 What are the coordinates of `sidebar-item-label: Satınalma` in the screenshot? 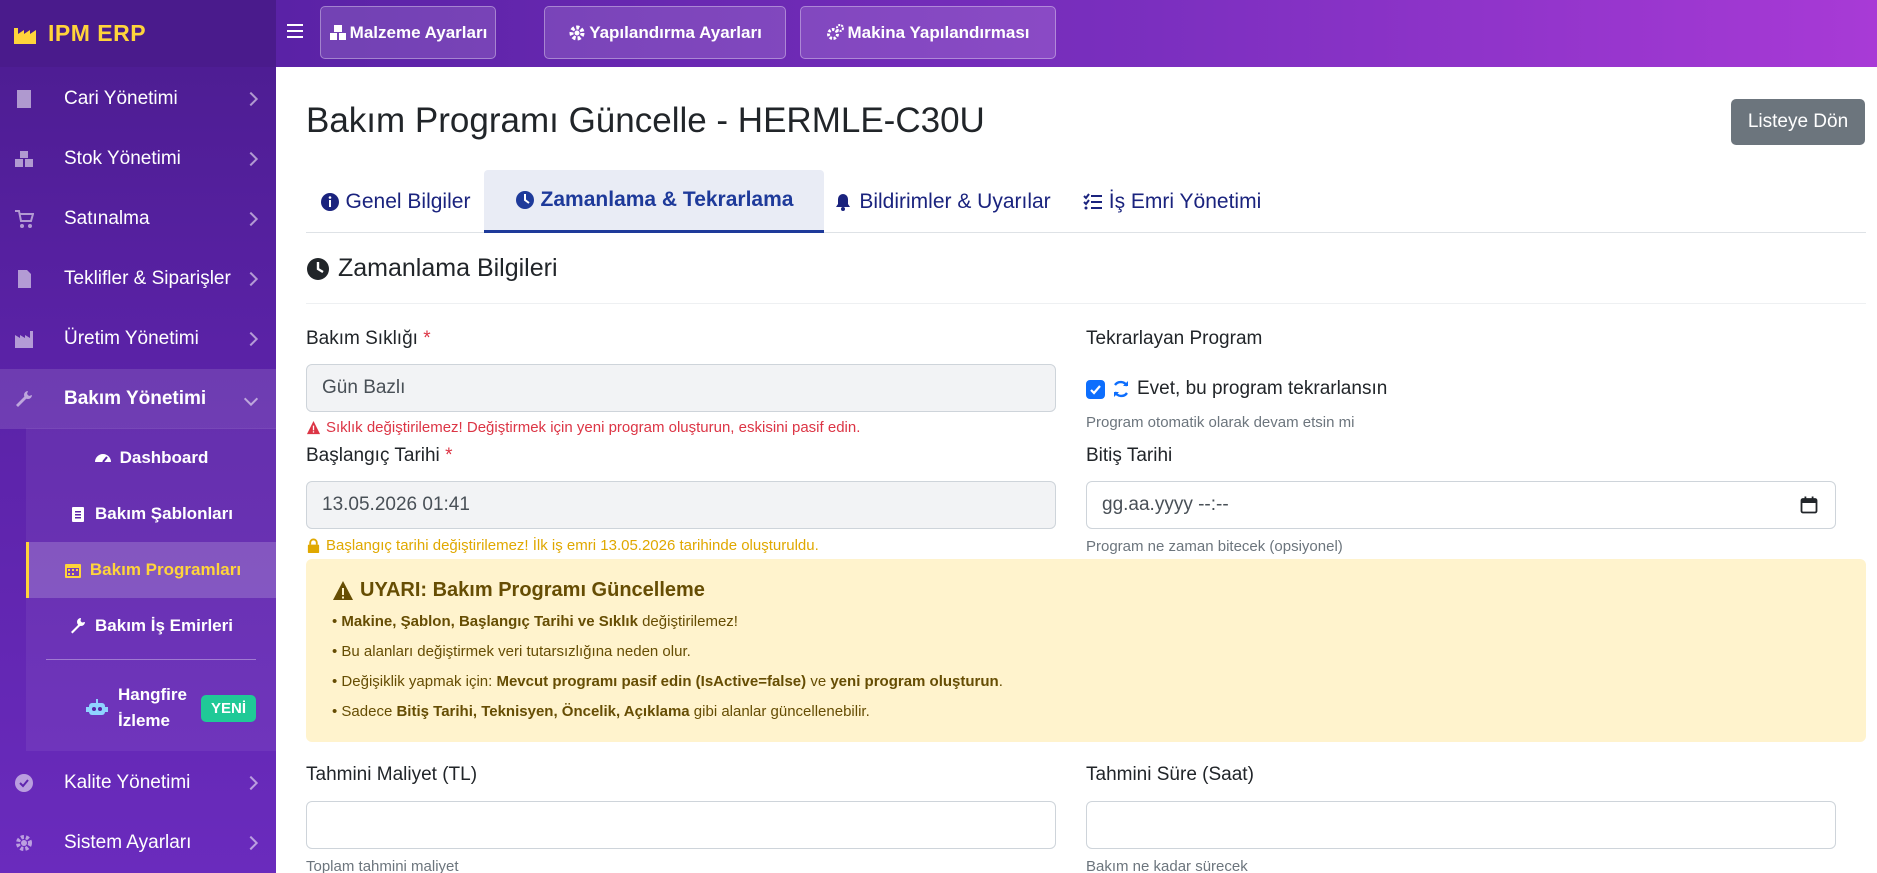 It's located at (107, 218).